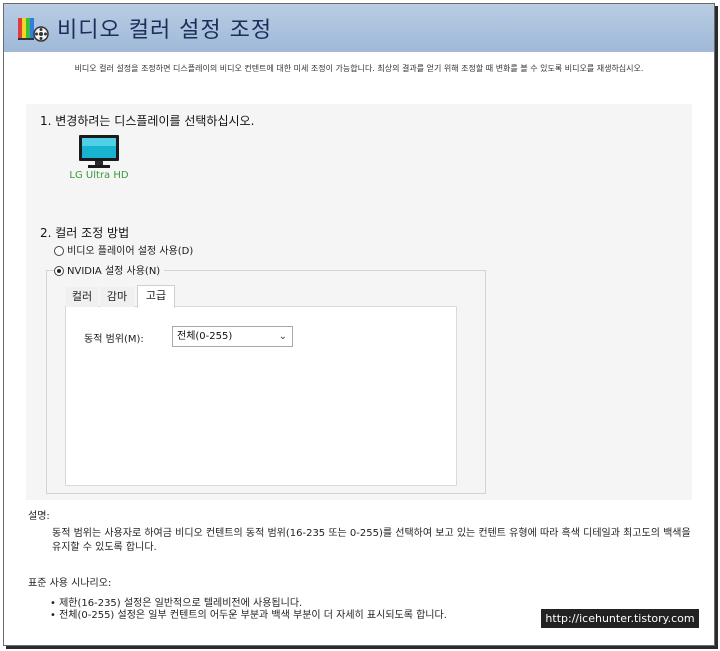 This screenshot has width=720, height=651. I want to click on display-item-lg-ultra-hd: LG Ultra HD, so click(99, 159).